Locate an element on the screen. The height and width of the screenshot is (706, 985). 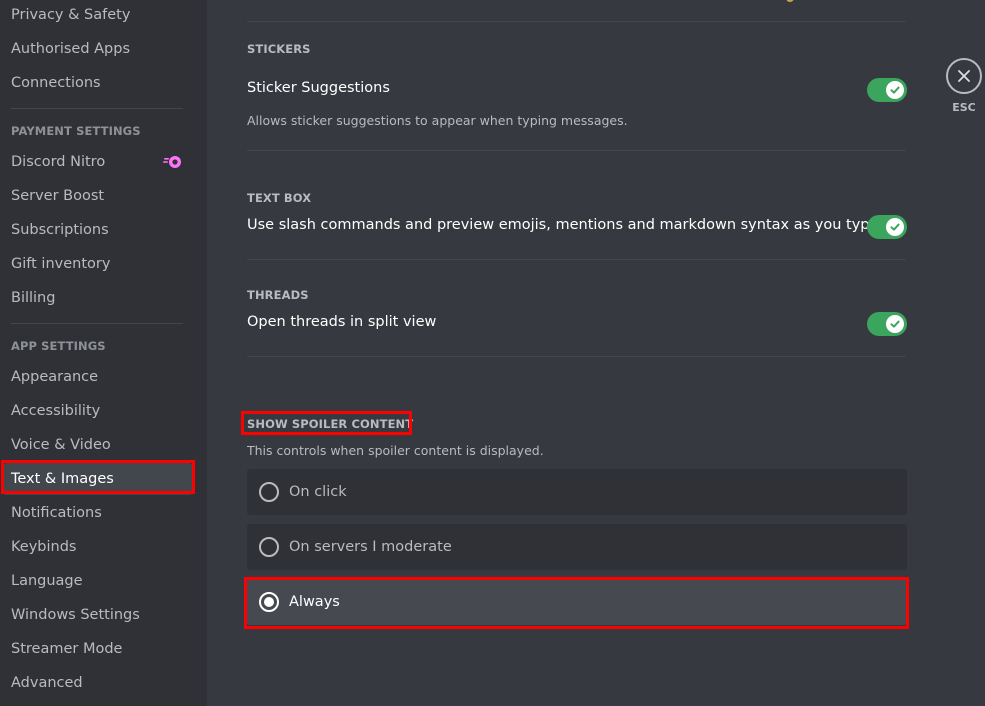
sidebar-item-label: Text & Images is located at coordinates (62, 479).